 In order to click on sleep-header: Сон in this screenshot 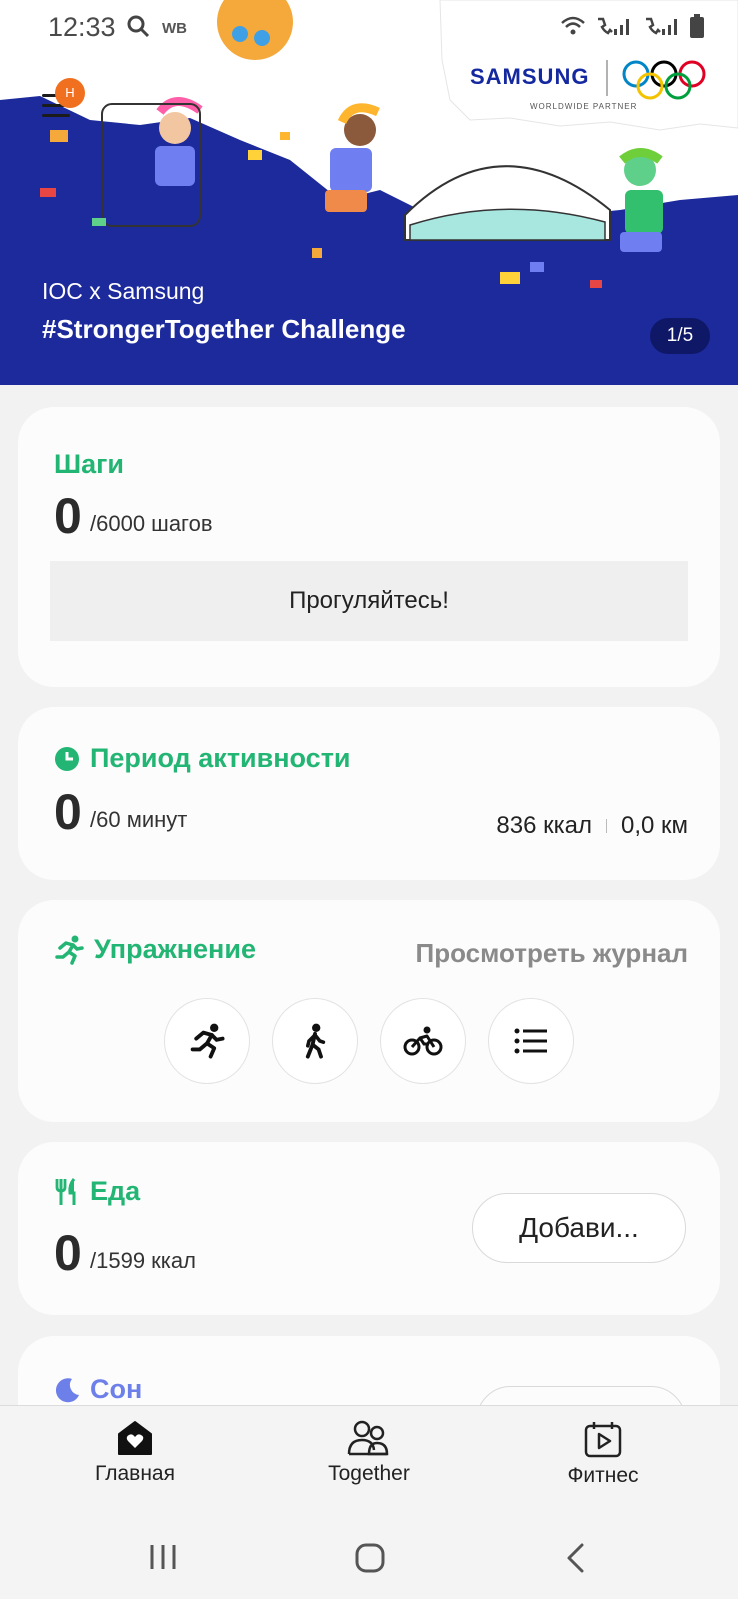, I will do `click(98, 1389)`.